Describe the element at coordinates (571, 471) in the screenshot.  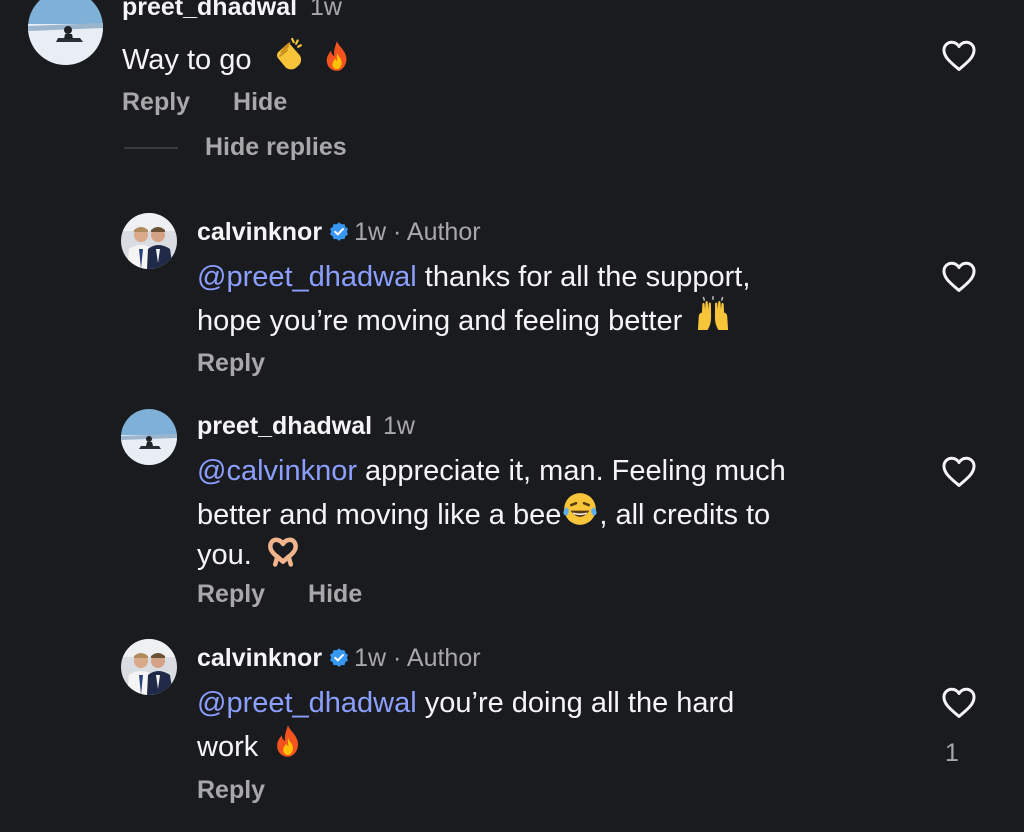
I see `comment-text: appreciate it, man. Feeling much` at that location.